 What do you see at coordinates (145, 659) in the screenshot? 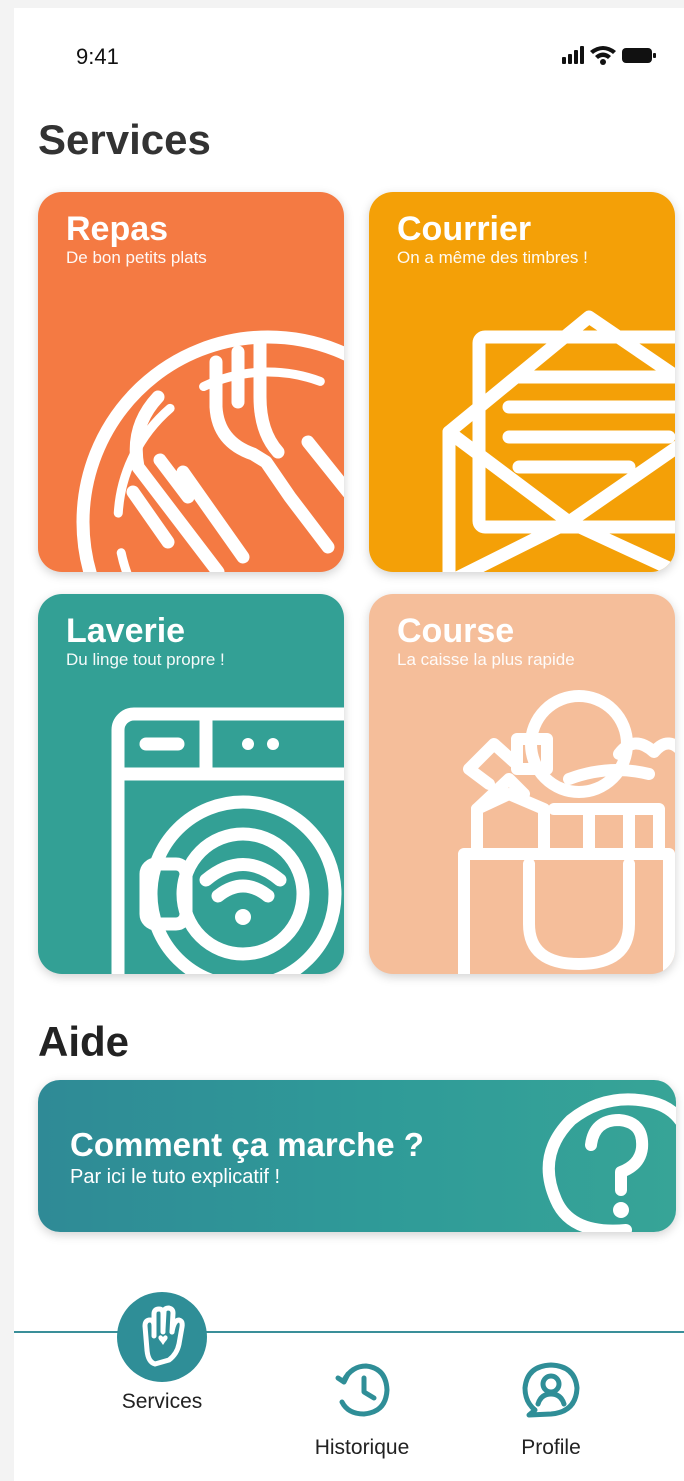
I see `card-subtitle: Du linge tout propre !` at bounding box center [145, 659].